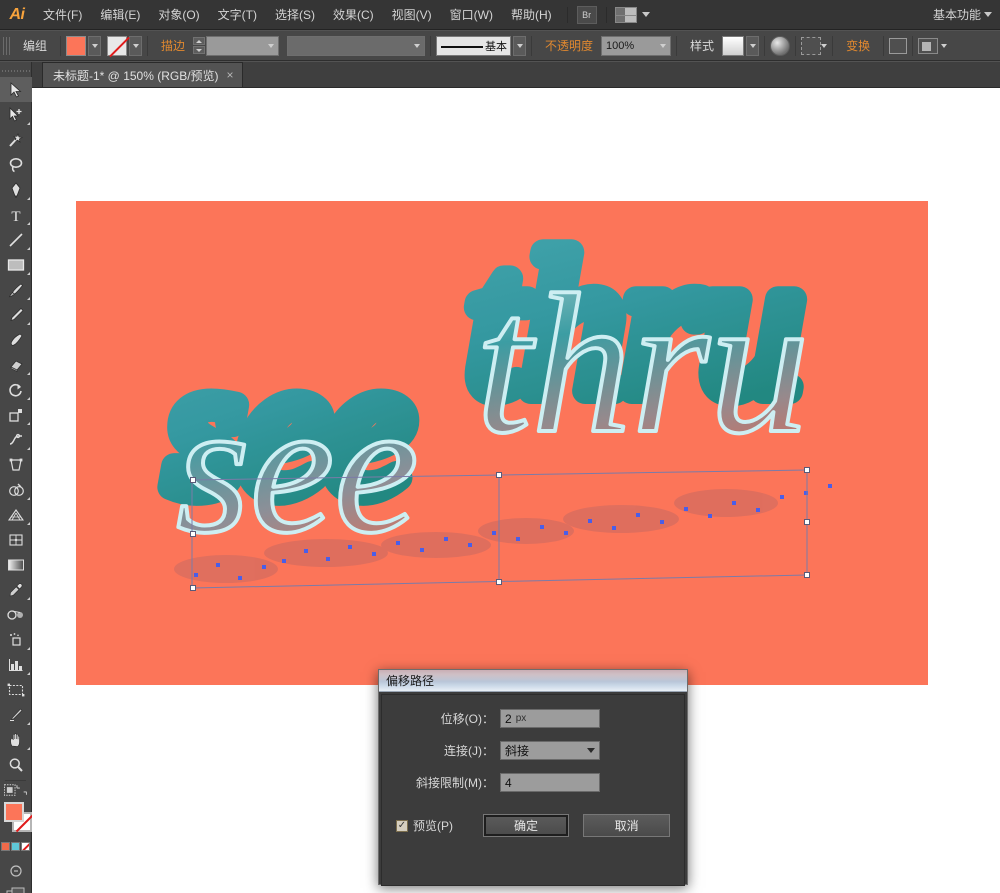  What do you see at coordinates (474, 45) in the screenshot?
I see `brush-definition-preview: 基本` at bounding box center [474, 45].